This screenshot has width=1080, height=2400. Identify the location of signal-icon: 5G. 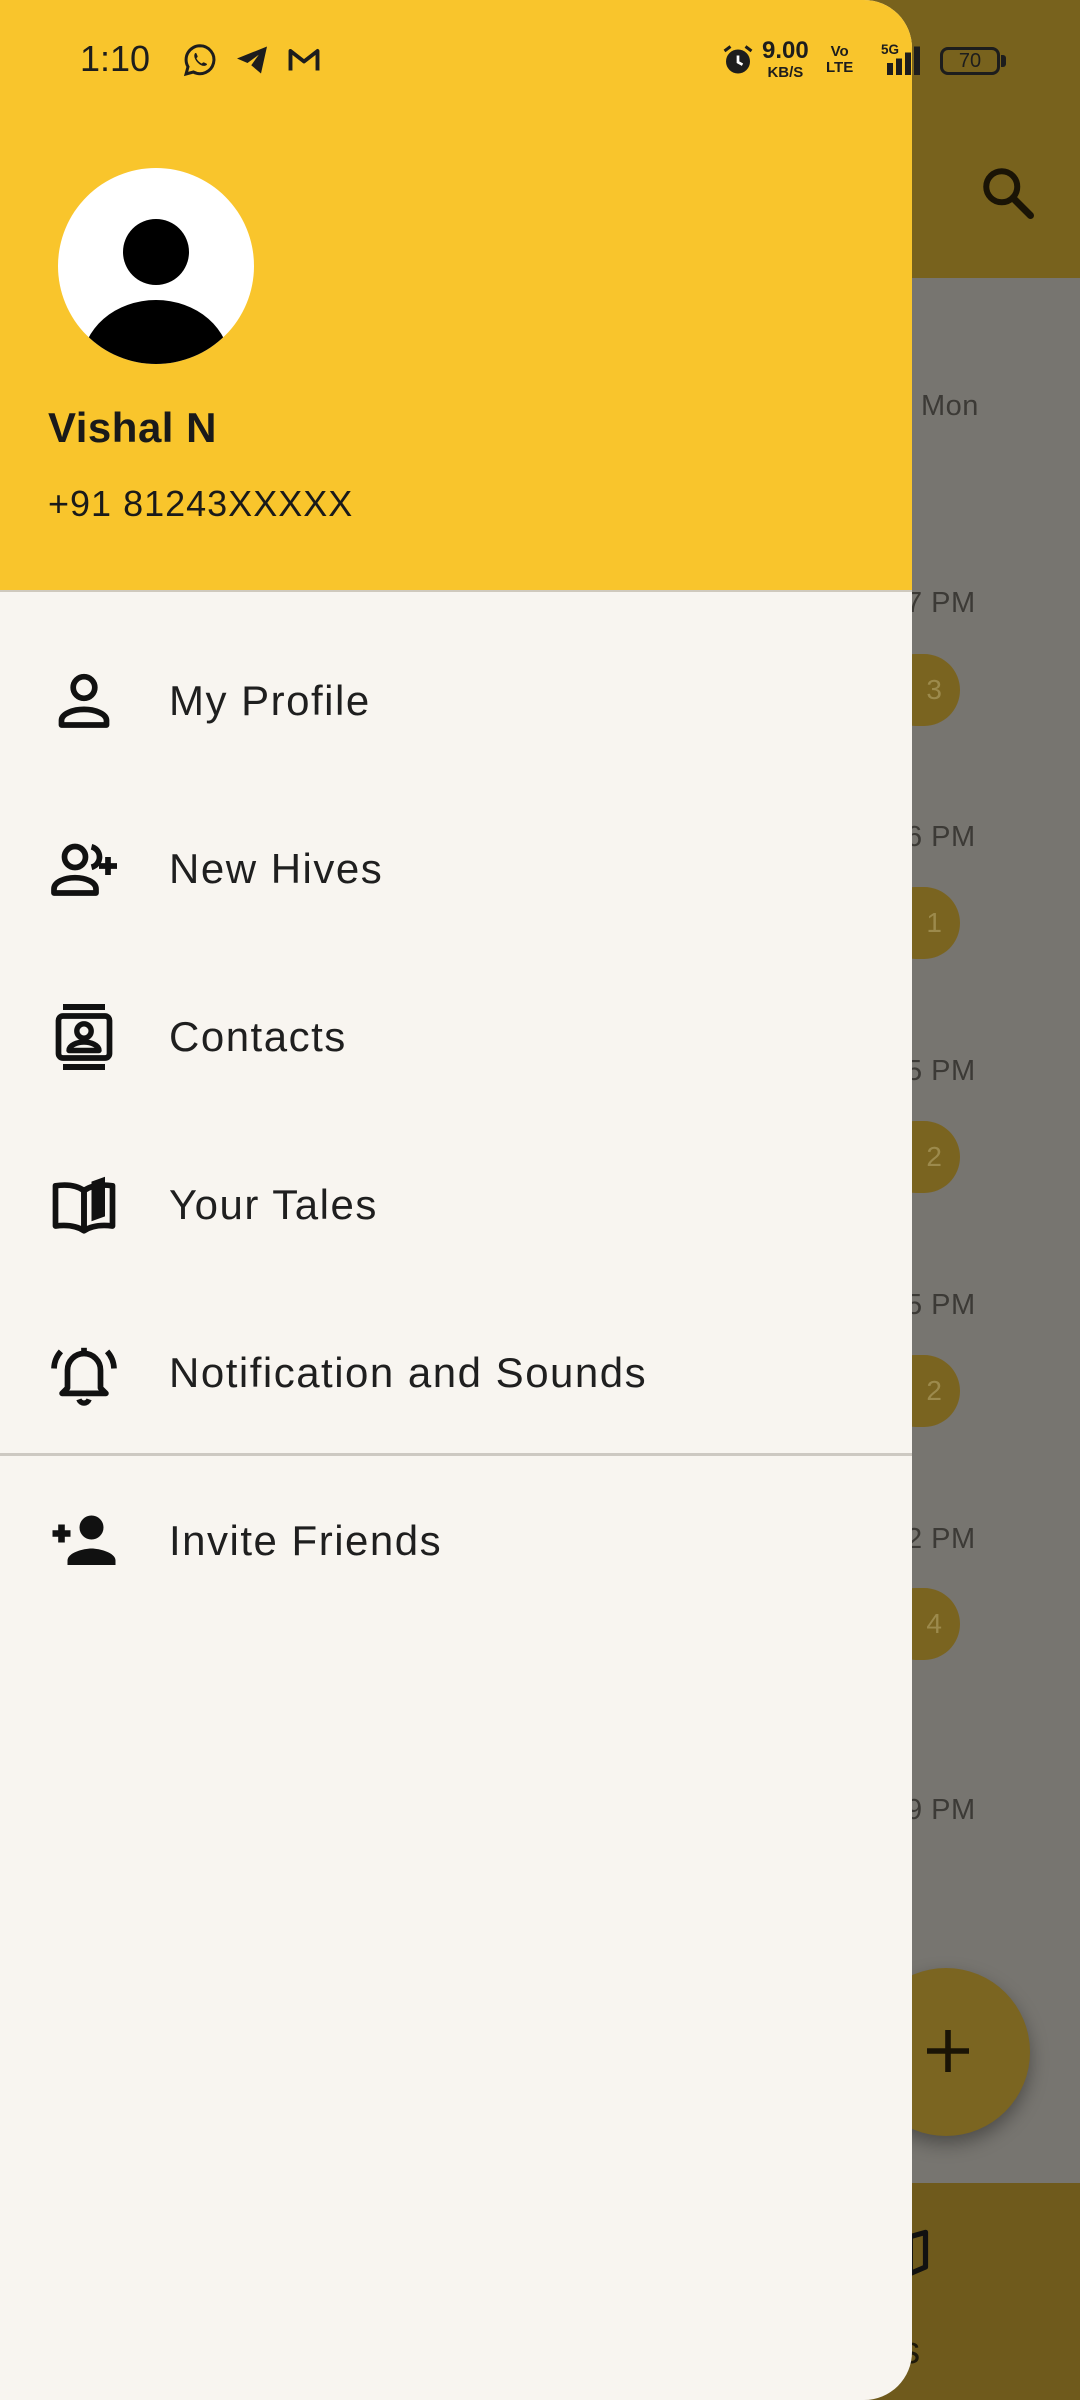
(900, 58).